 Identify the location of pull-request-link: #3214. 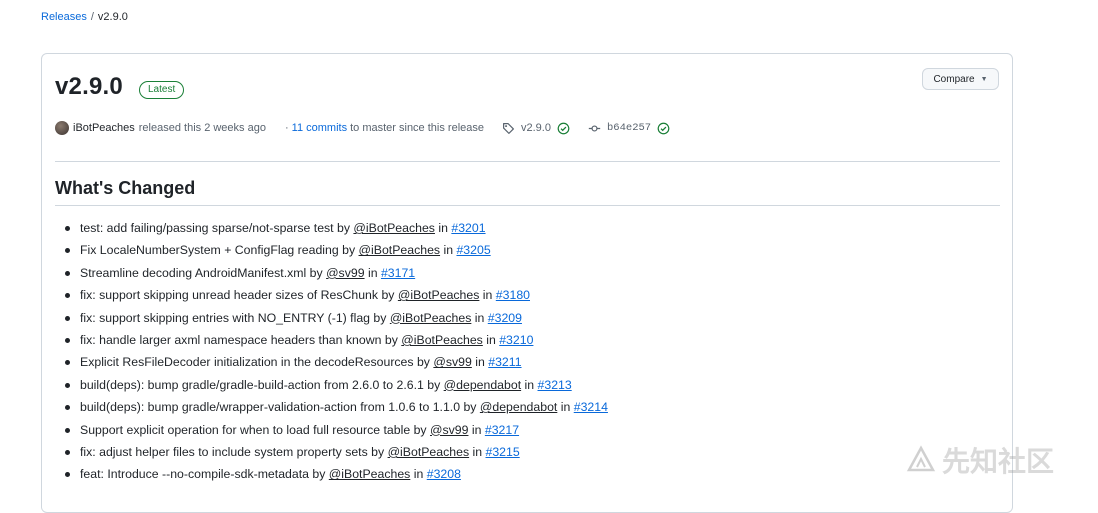
(591, 407).